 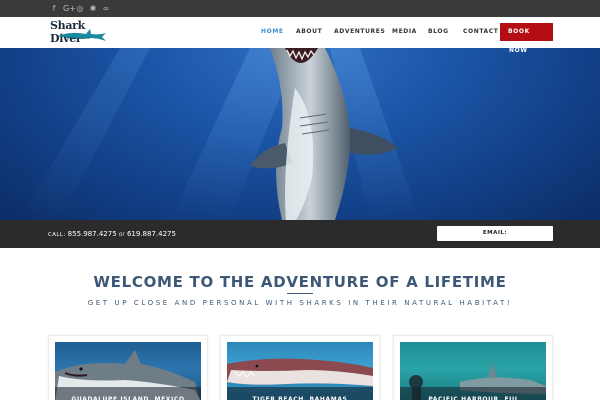 I want to click on call-info: CALL: 855.987.4275 or 619.887.4275, so click(x=112, y=234).